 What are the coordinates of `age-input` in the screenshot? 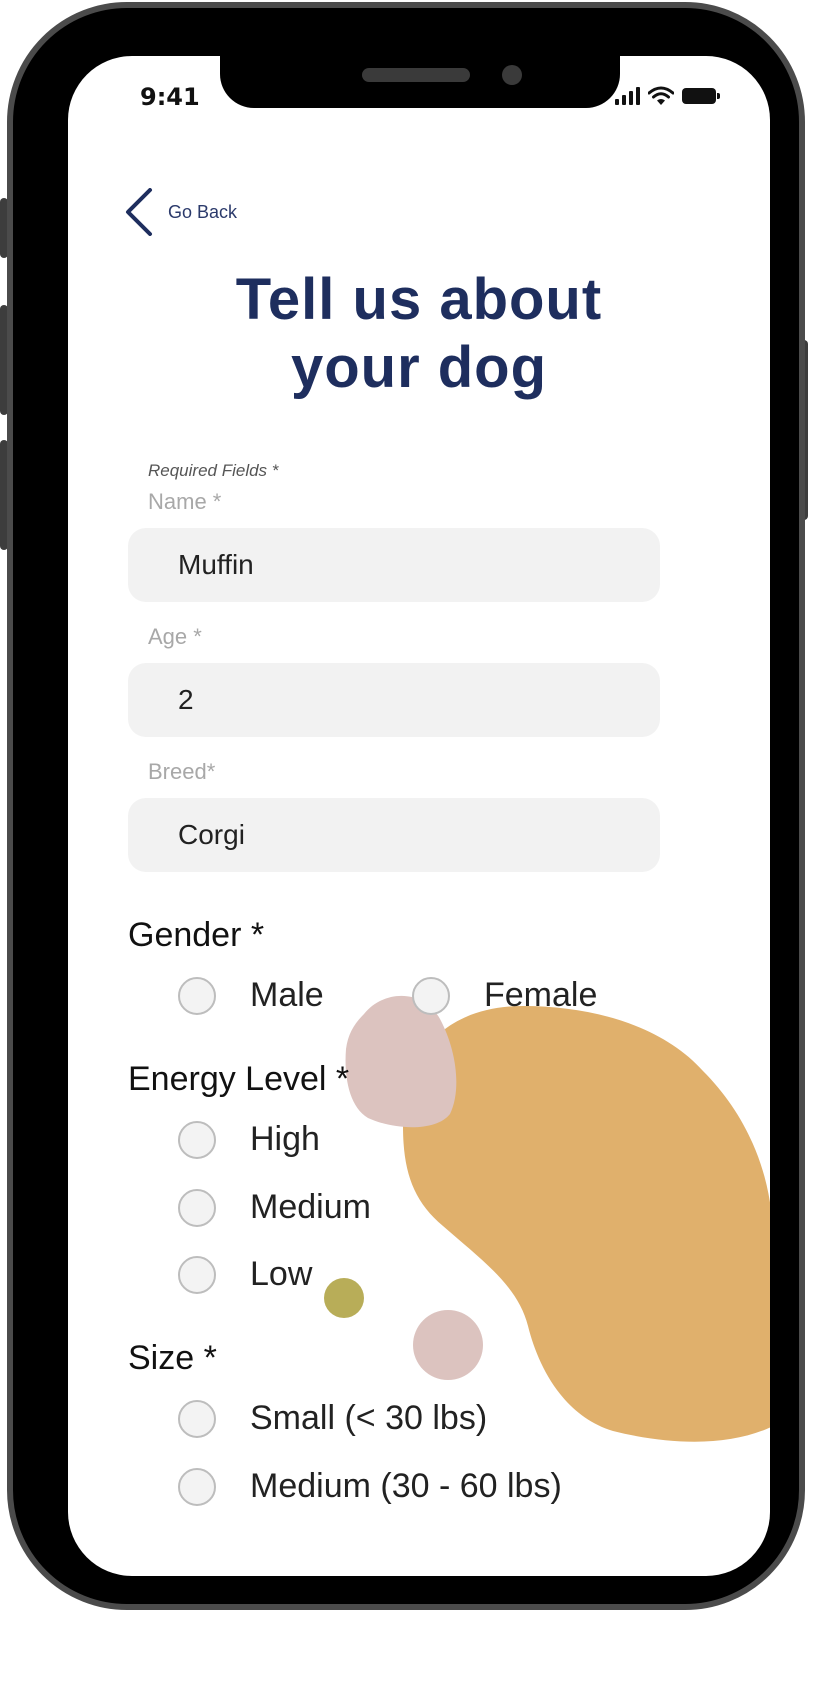 It's located at (394, 700).